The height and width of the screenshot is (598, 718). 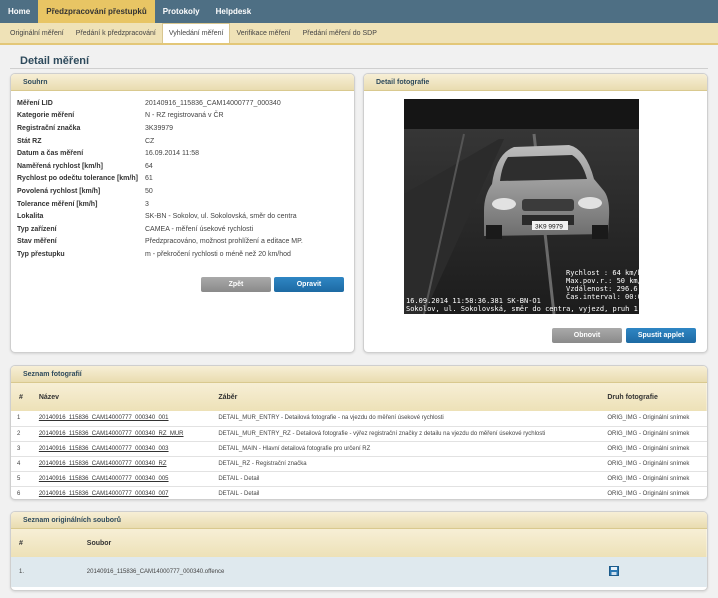 What do you see at coordinates (213, 103) in the screenshot?
I see `summary-value: 20140916_115836_CAM14000777_000340` at bounding box center [213, 103].